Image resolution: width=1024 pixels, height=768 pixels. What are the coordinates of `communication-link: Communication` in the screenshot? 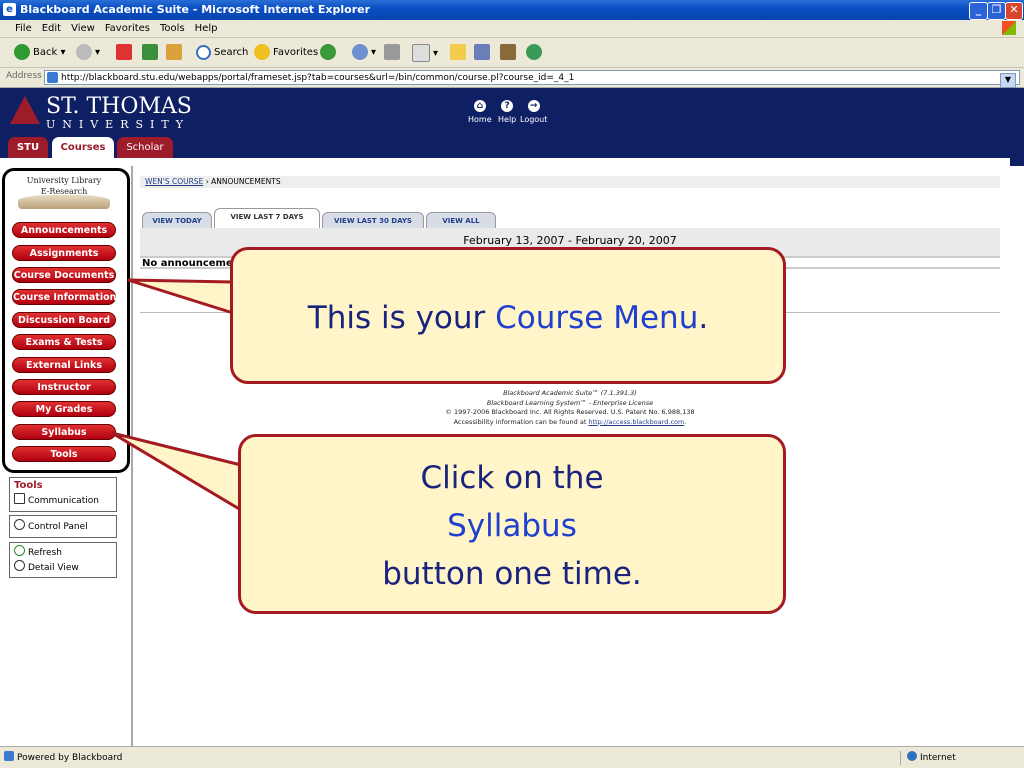 It's located at (63, 500).